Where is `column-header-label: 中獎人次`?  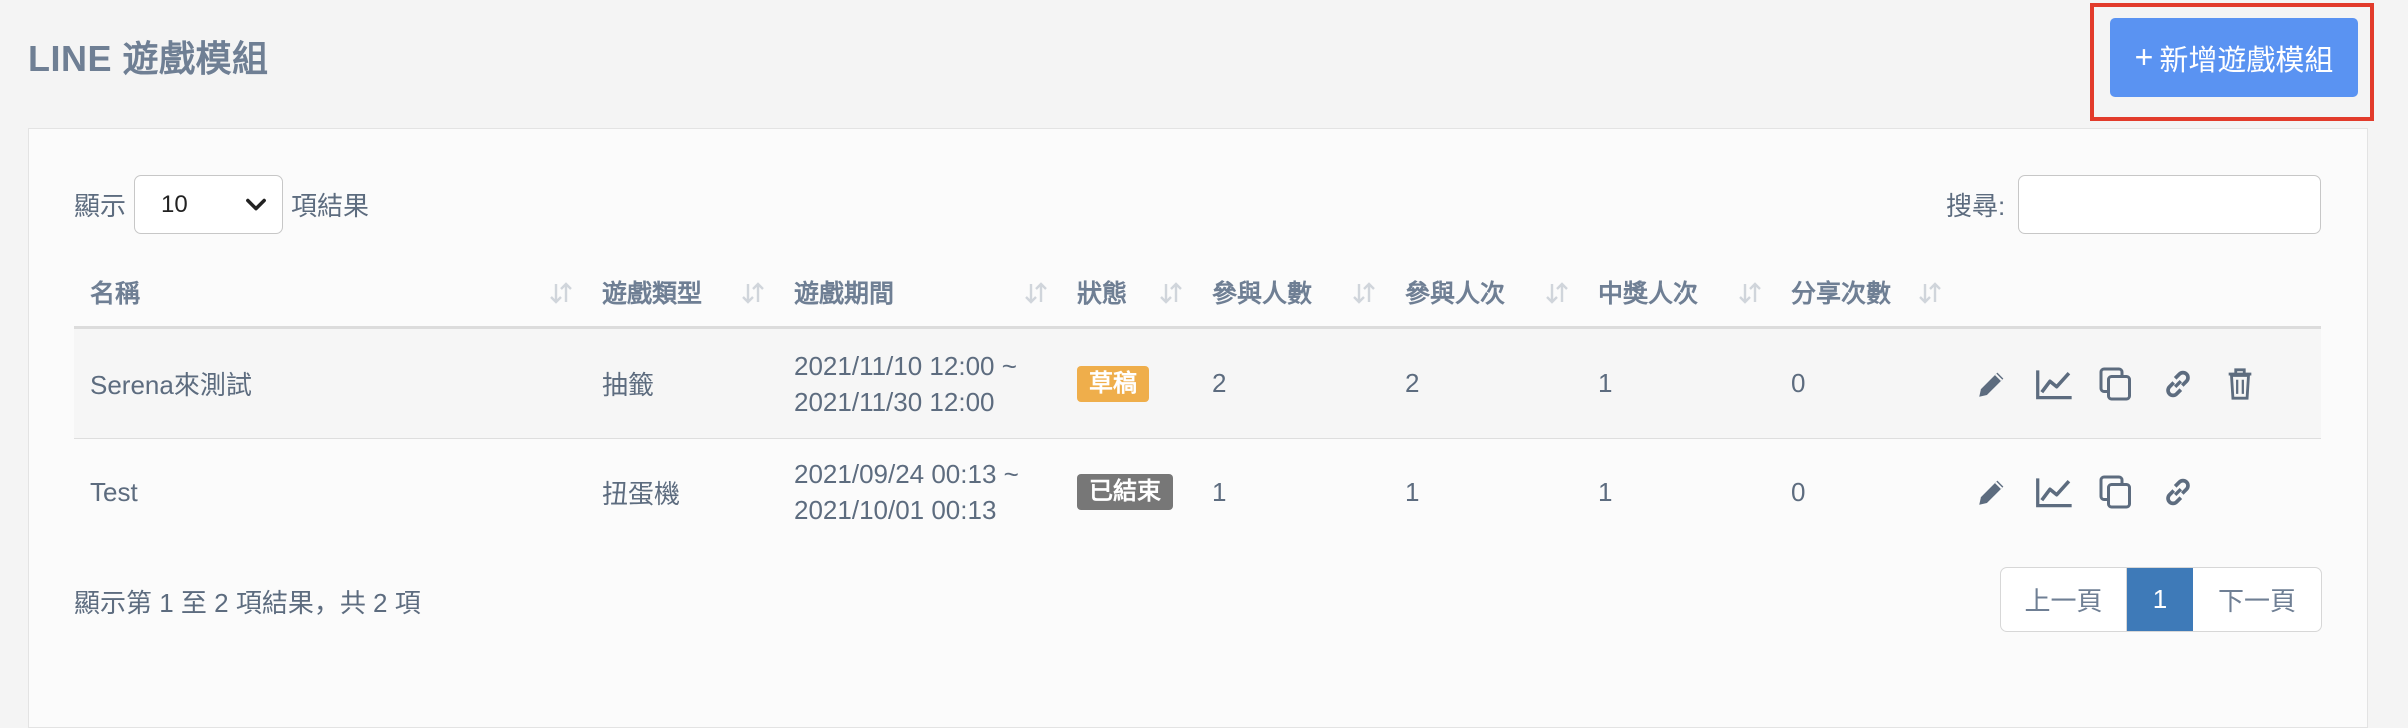 column-header-label: 中獎人次 is located at coordinates (1648, 294).